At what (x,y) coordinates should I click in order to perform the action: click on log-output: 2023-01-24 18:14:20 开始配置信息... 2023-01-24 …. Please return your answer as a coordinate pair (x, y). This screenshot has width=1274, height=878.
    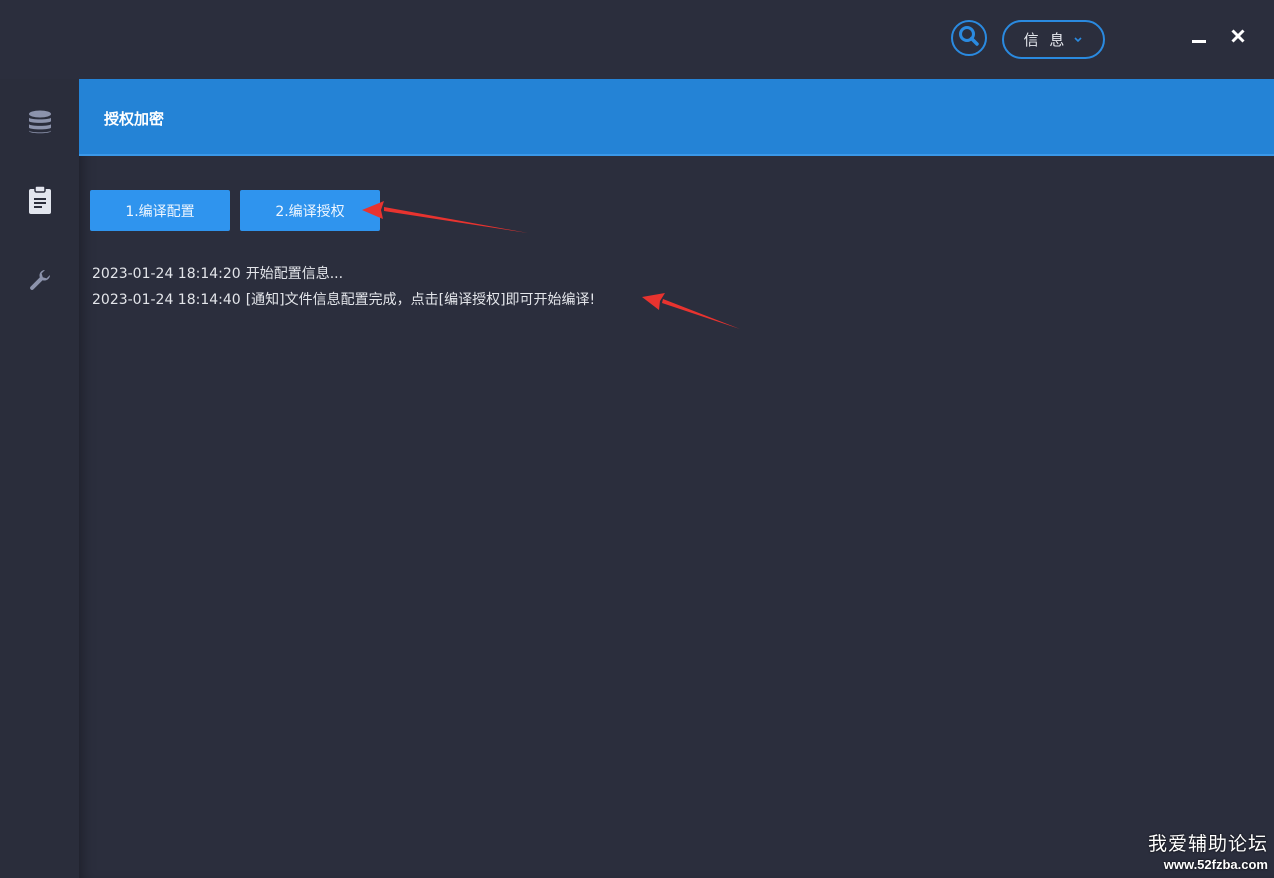
    Looking at the image, I should click on (343, 287).